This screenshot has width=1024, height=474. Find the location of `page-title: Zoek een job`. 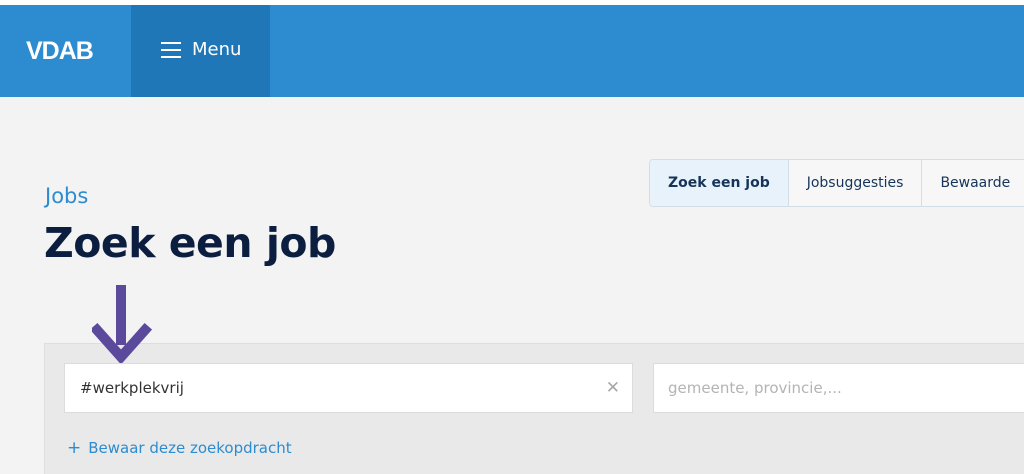

page-title: Zoek een job is located at coordinates (190, 243).